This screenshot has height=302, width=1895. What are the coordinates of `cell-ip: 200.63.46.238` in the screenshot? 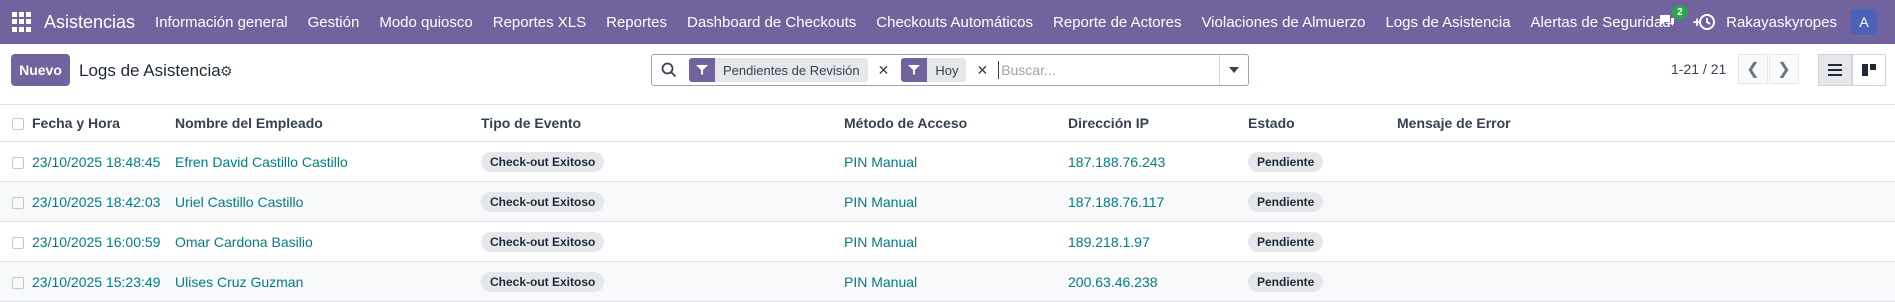 It's located at (1158, 281).